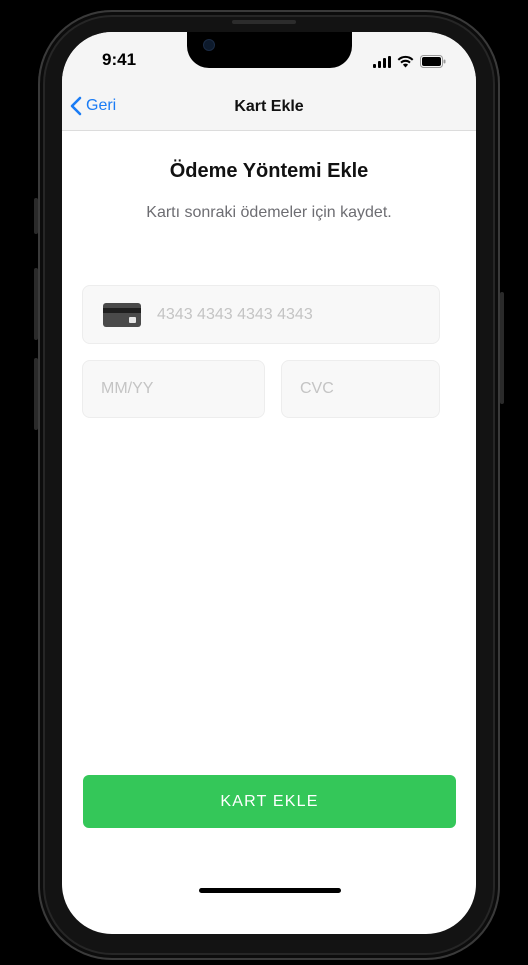  Describe the element at coordinates (119, 59) in the screenshot. I see `status-time: 9:41` at that location.